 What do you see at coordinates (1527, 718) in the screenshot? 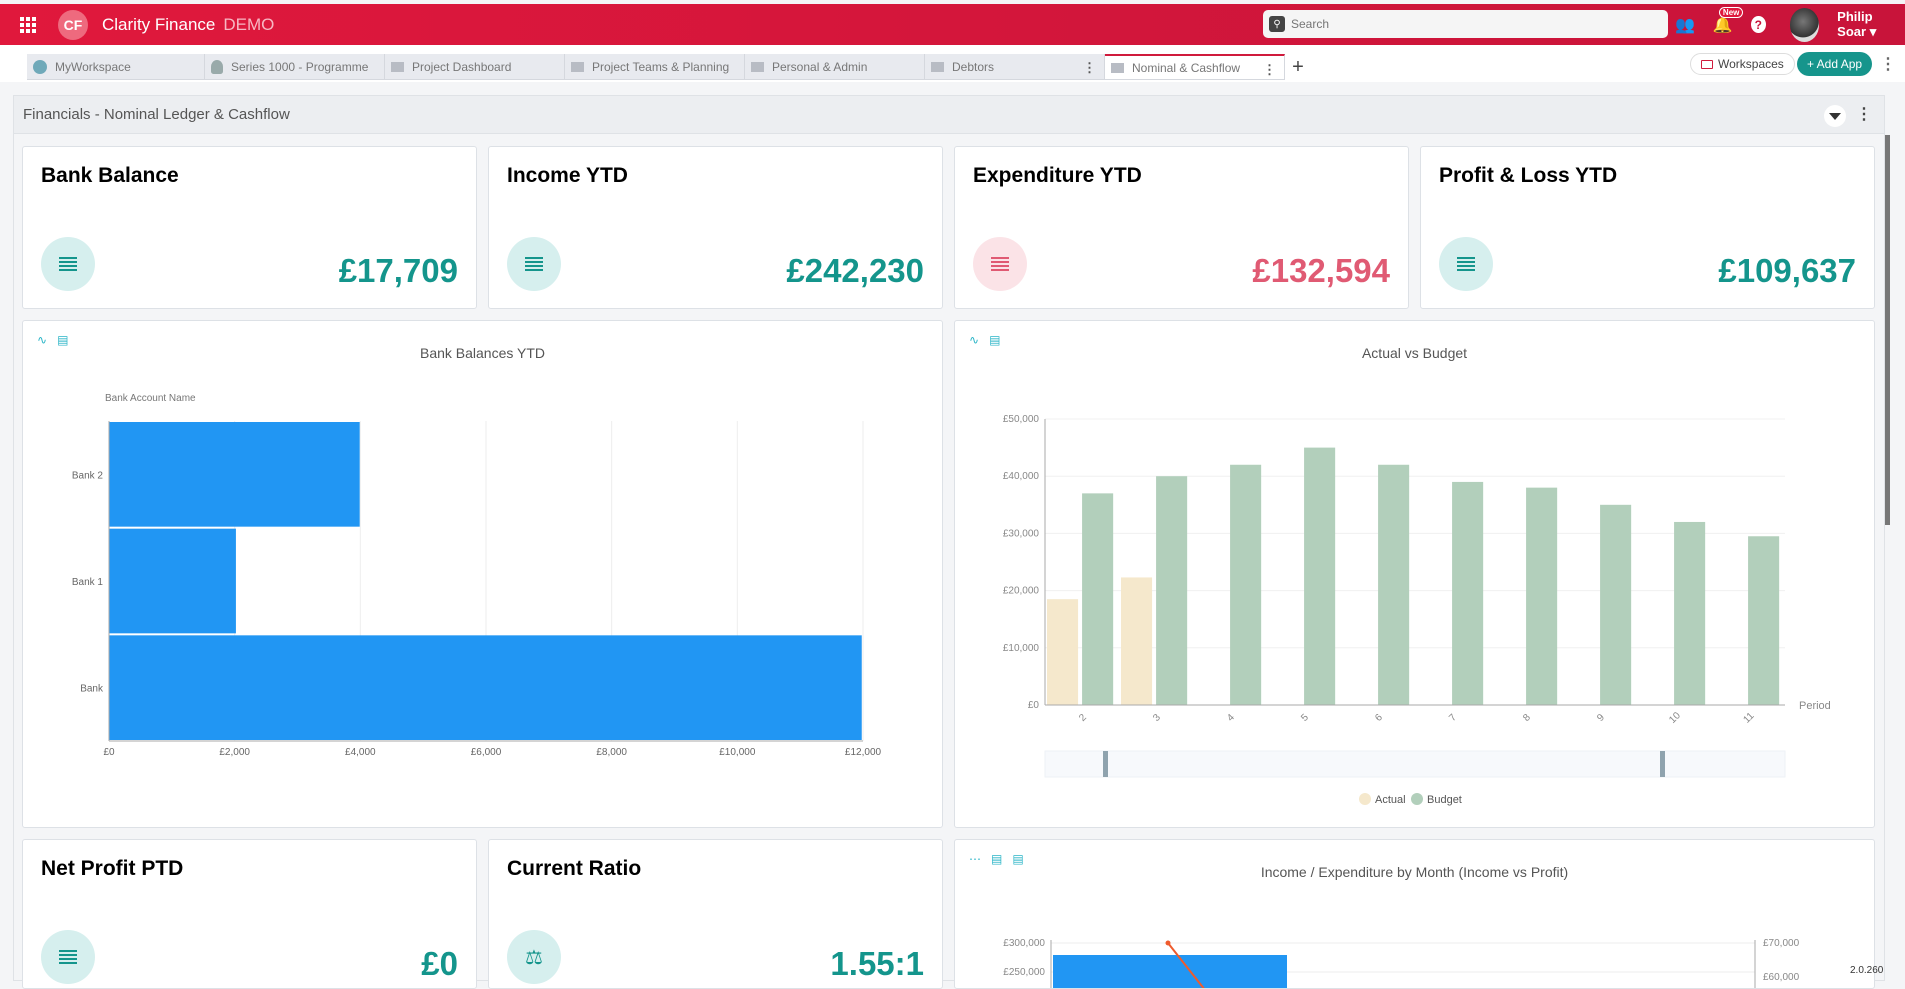
I see `category-label: 8` at bounding box center [1527, 718].